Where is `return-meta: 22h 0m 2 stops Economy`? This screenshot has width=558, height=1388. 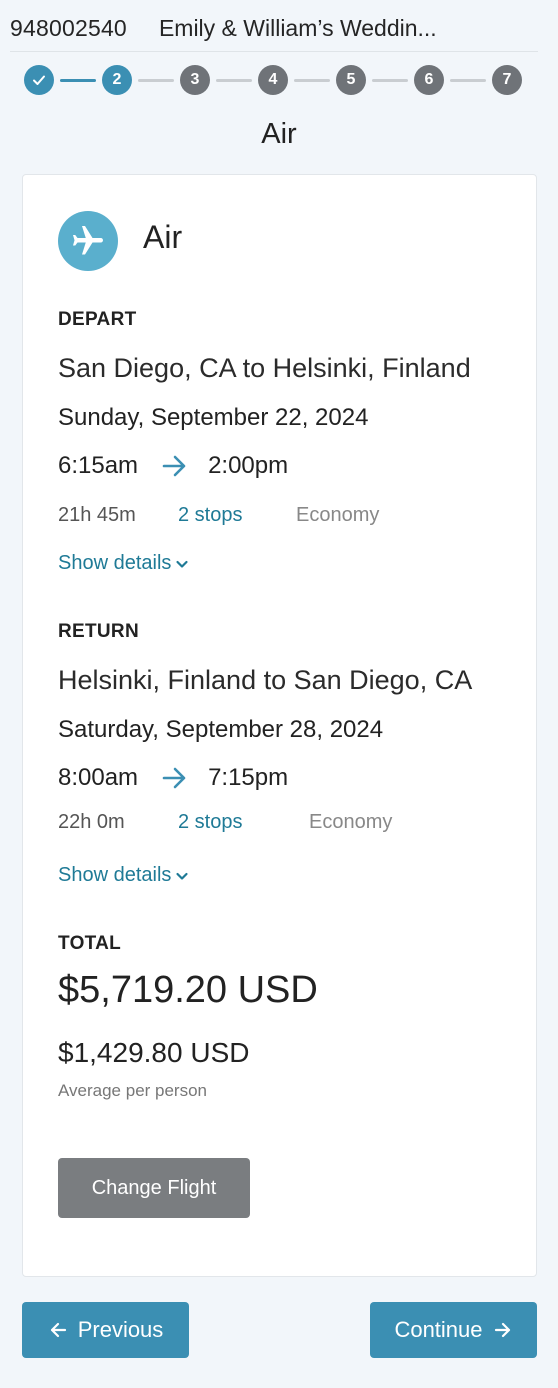 return-meta: 22h 0m 2 stops Economy is located at coordinates (225, 822).